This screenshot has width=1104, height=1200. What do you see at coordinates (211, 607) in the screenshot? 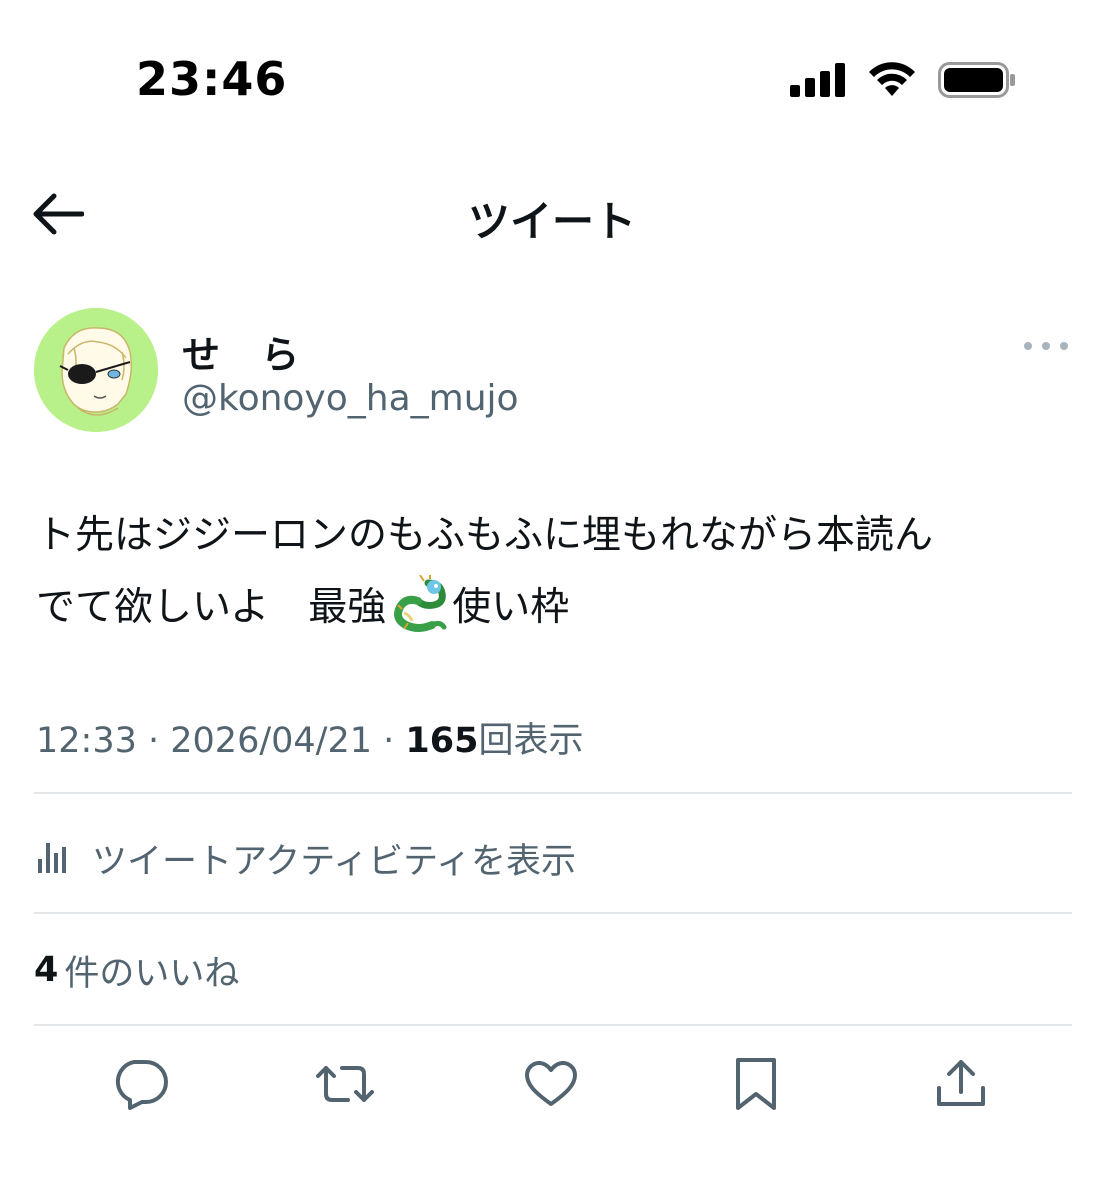
I see `tweet-text-segment: でて欲しいよ 最強` at bounding box center [211, 607].